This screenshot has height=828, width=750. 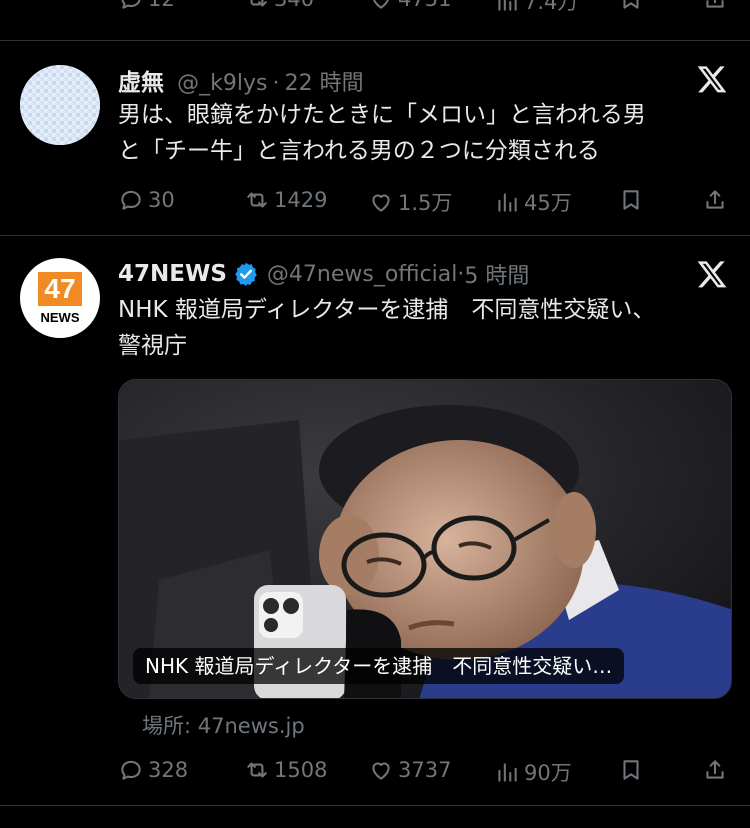 I want to click on like-count: 3737, so click(x=425, y=770).